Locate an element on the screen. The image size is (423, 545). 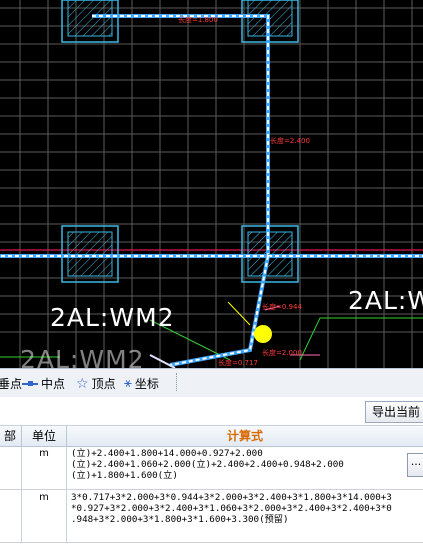
box-label: 2AL:WM2 is located at coordinates (112, 317).